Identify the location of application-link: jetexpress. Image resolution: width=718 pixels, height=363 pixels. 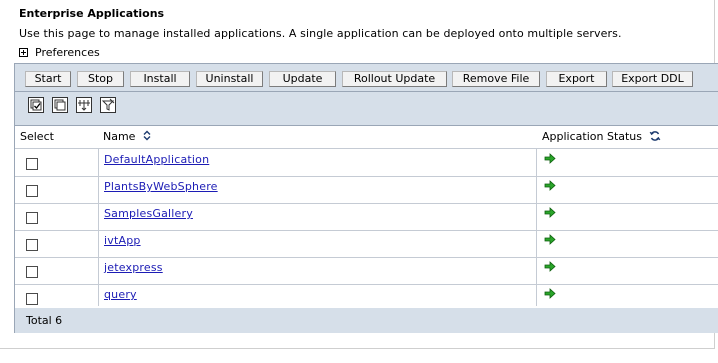
(133, 267).